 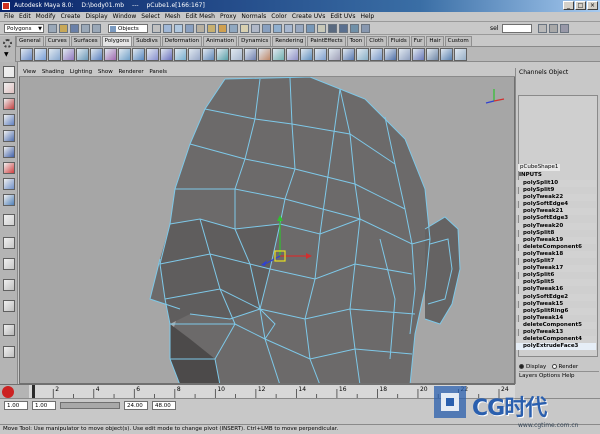 I want to click on panel-menu-panels: Panels, so click(x=158, y=72).